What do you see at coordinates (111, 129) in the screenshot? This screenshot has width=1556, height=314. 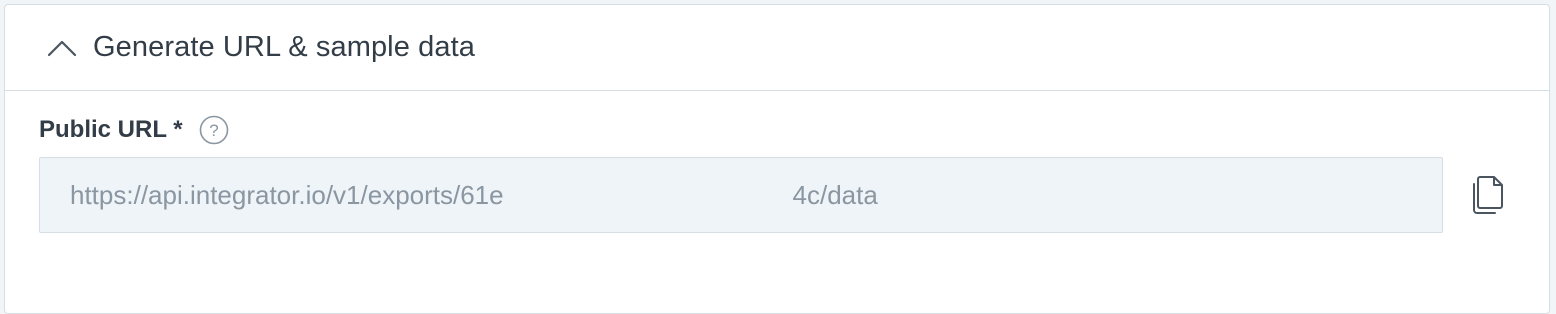 I see `public-url-label: Public URL *` at bounding box center [111, 129].